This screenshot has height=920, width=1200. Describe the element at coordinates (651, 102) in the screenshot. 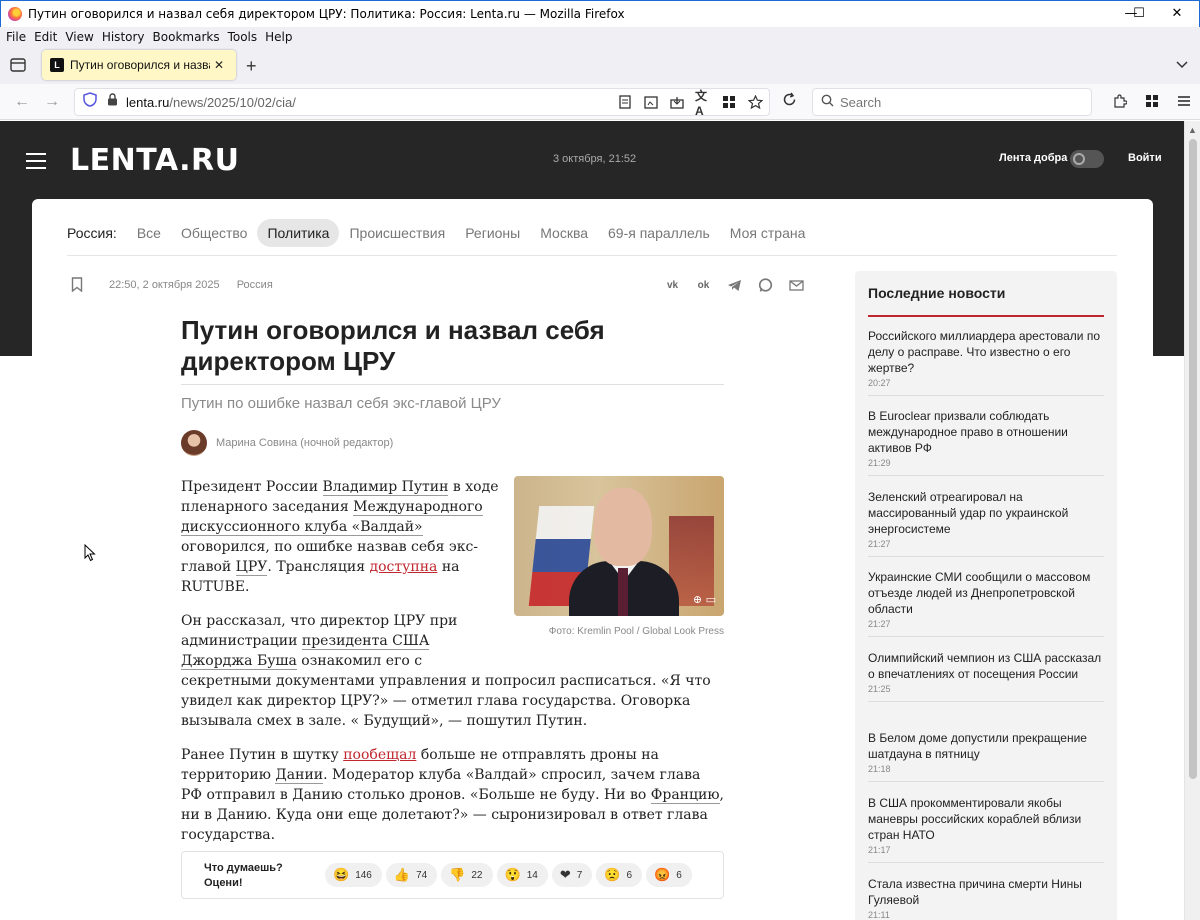

I see `screenshot-icon` at that location.